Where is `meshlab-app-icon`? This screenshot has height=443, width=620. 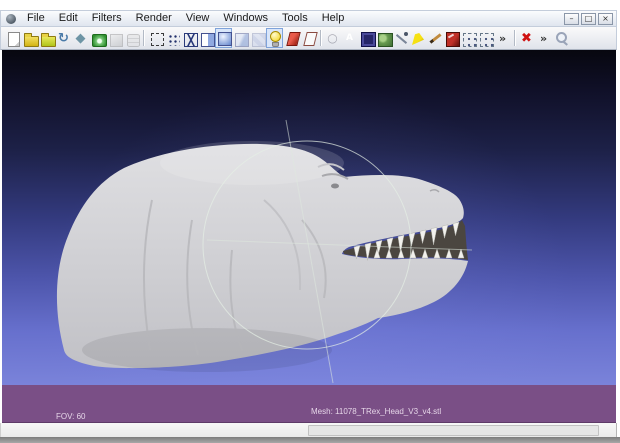
meshlab-app-icon is located at coordinates (11, 18).